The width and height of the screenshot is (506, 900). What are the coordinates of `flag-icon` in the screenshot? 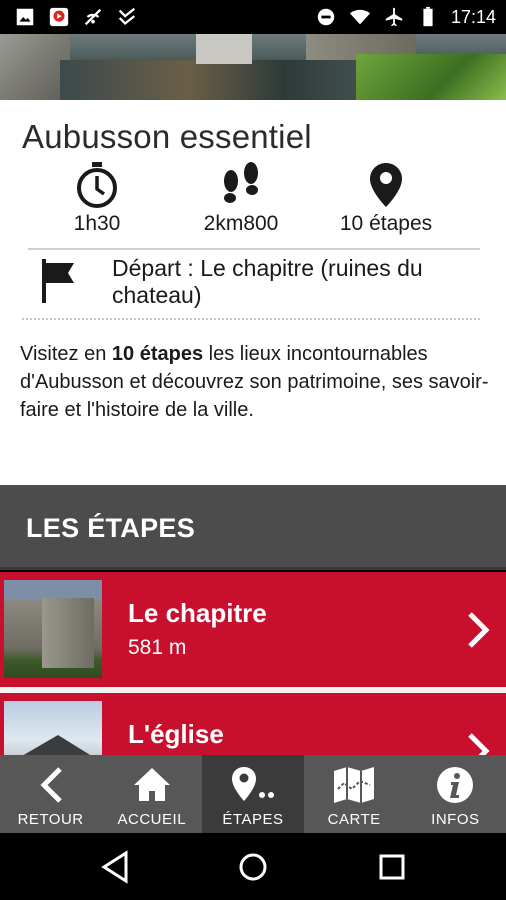 It's located at (58, 281).